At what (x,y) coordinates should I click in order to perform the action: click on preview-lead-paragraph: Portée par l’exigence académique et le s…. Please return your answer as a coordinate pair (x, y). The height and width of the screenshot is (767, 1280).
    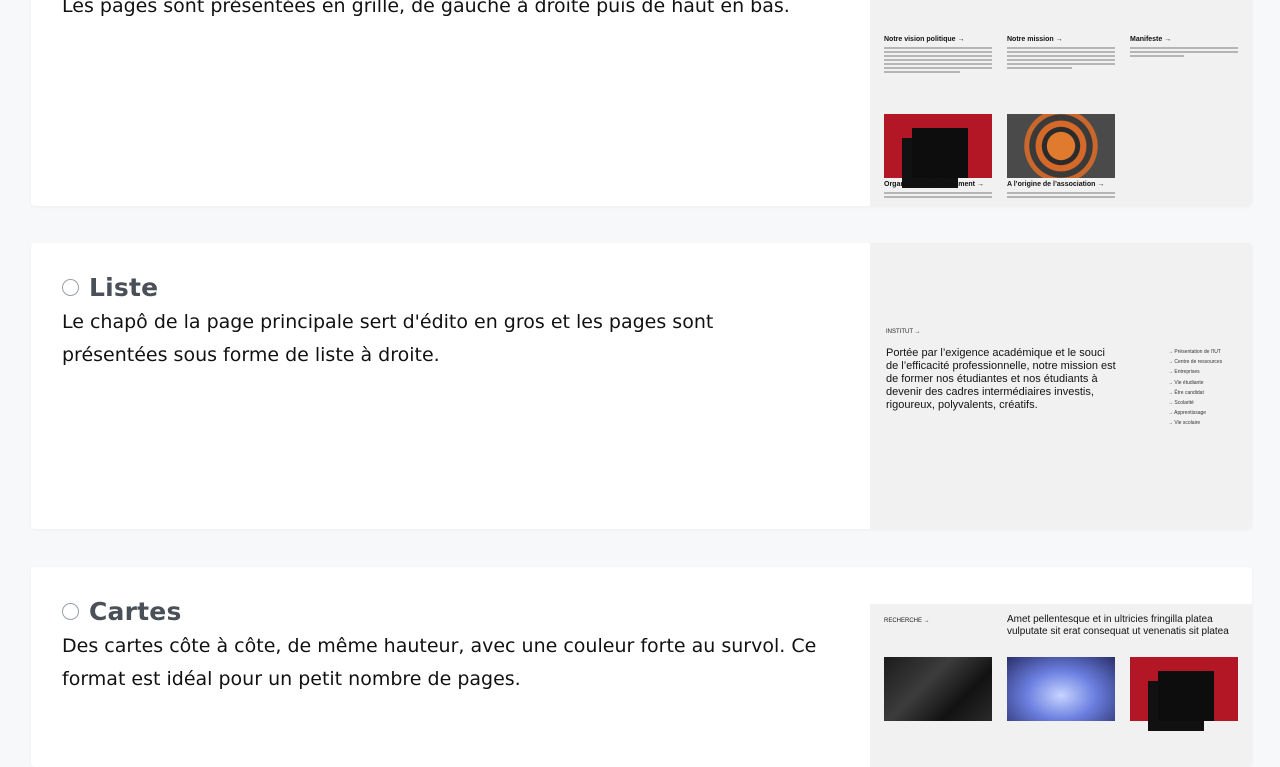
    Looking at the image, I should click on (1001, 379).